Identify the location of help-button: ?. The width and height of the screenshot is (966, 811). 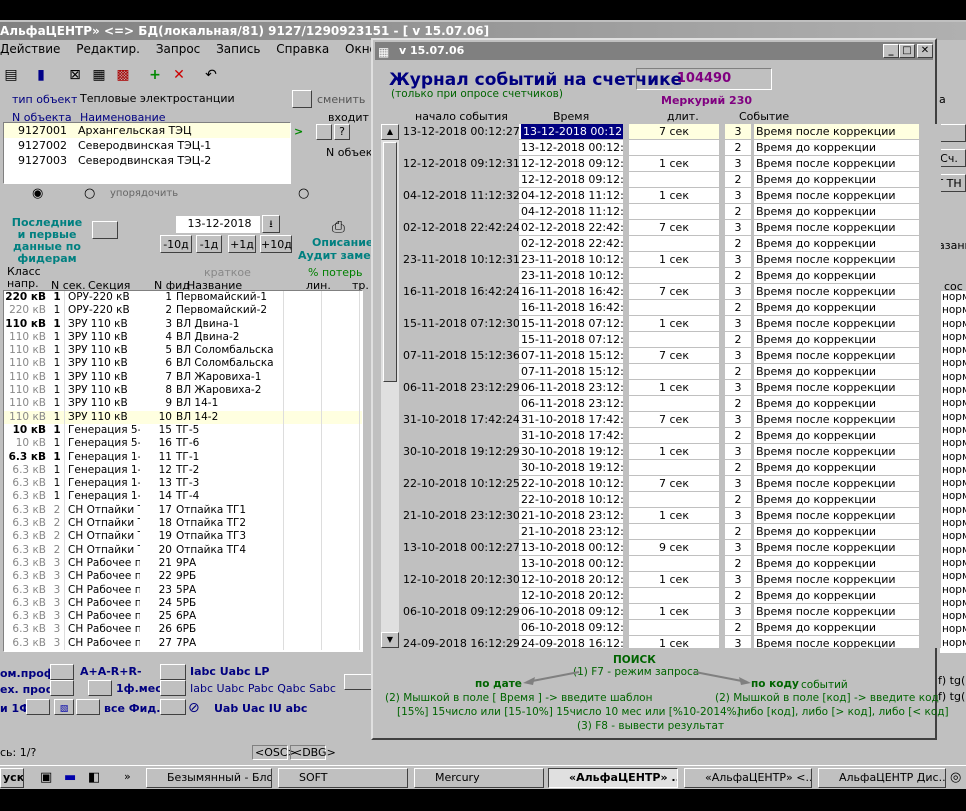
(342, 132).